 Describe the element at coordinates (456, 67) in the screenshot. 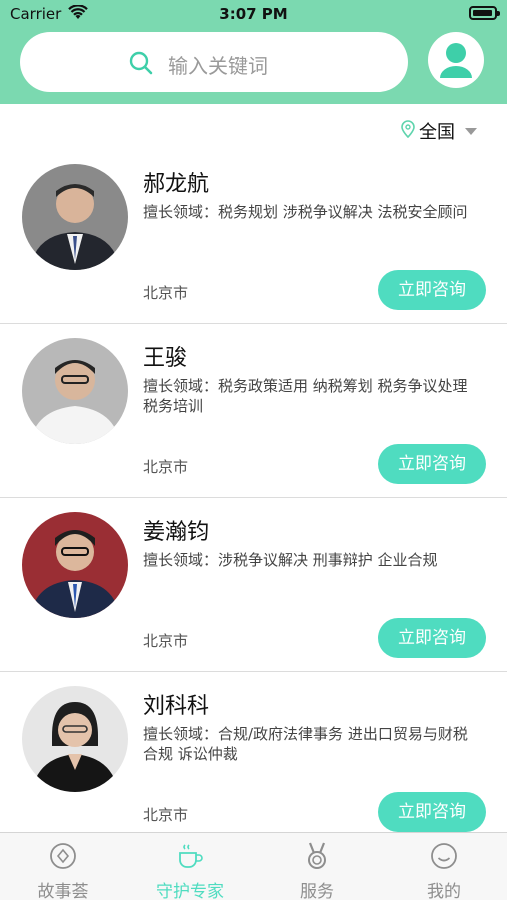

I see `user-avatar-icon` at that location.